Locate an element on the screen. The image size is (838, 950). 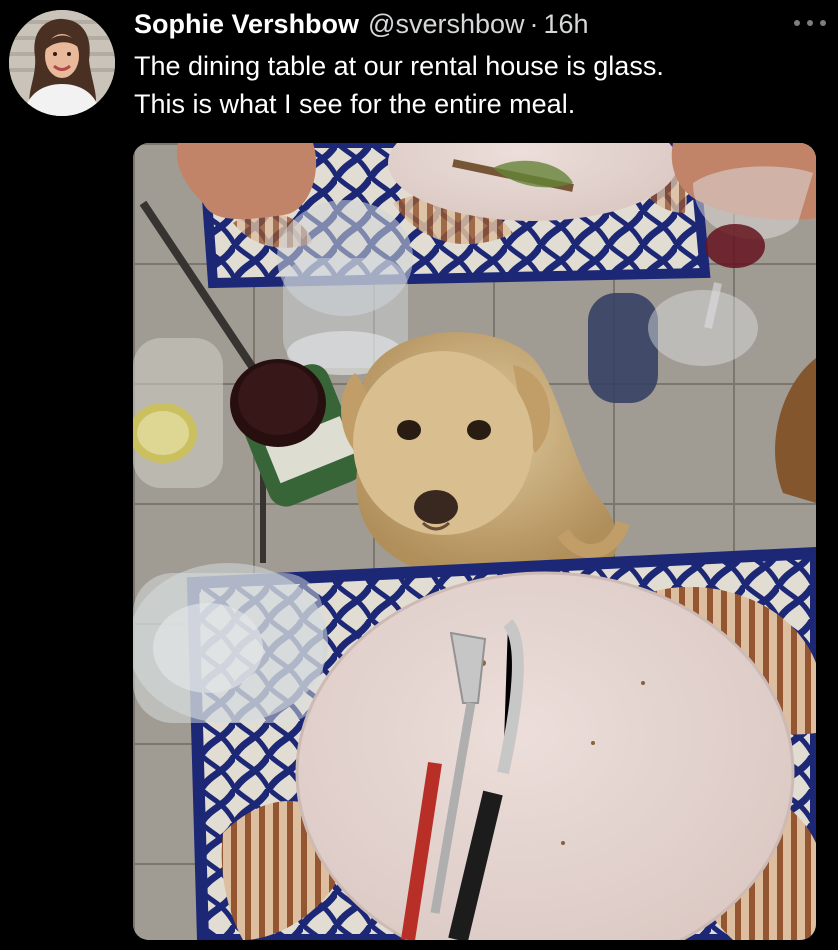
profile-photo is located at coordinates (62, 63).